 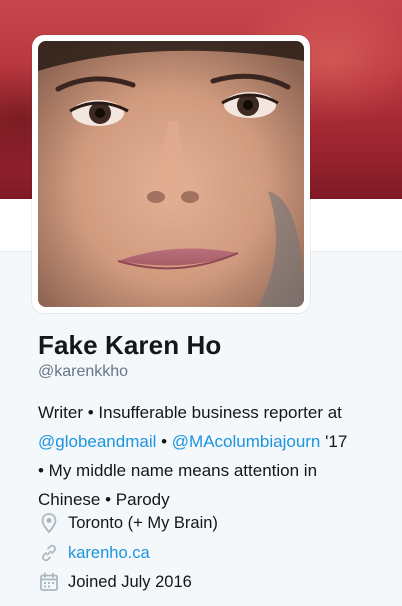 What do you see at coordinates (129, 345) in the screenshot?
I see `profile-display-name: Fake Karen Ho` at bounding box center [129, 345].